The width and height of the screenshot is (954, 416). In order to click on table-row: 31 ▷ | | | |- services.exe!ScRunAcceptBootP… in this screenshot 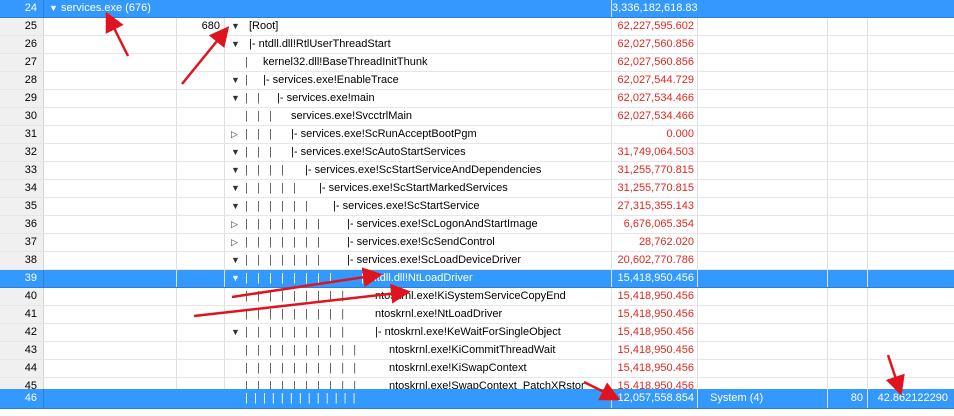, I will do `click(477, 135)`.